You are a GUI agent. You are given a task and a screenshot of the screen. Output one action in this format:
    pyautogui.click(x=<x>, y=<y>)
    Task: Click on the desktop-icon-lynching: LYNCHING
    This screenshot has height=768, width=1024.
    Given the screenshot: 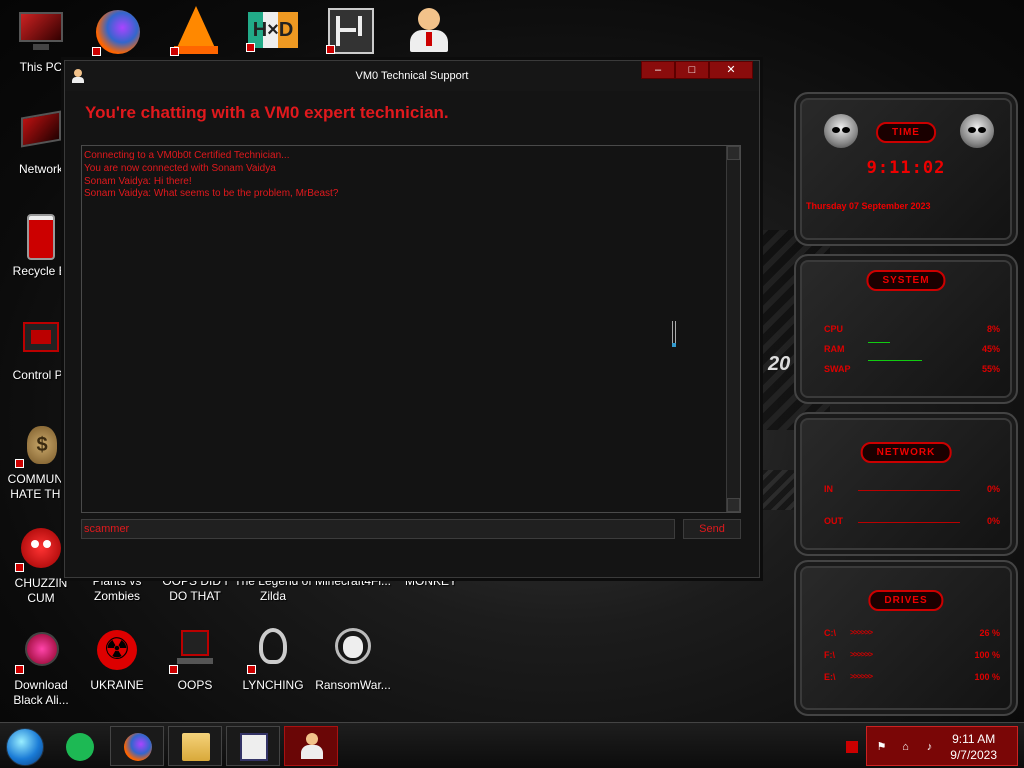 What is the action you would take?
    pyautogui.click(x=273, y=659)
    